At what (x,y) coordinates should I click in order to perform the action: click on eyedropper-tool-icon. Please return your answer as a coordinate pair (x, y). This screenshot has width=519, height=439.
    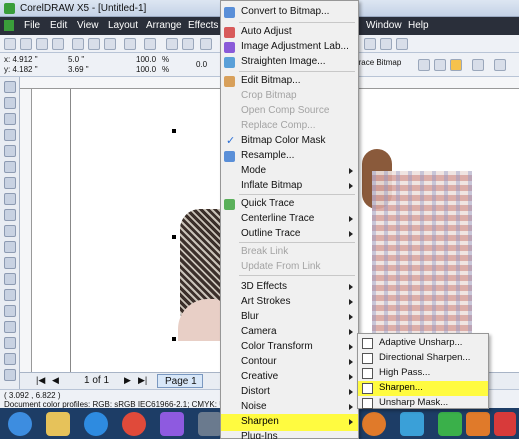
    Looking at the image, I should click on (10, 327).